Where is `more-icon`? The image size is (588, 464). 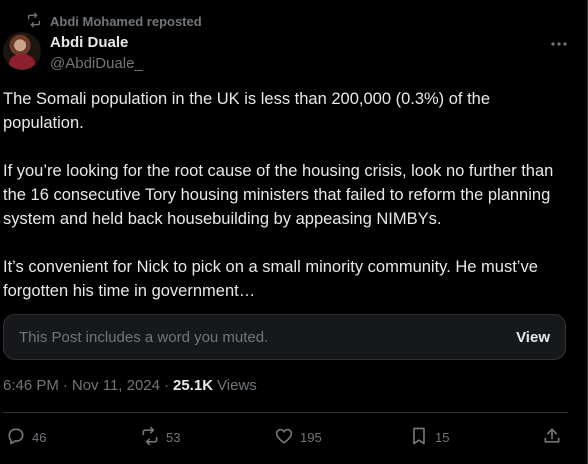
more-icon is located at coordinates (559, 43).